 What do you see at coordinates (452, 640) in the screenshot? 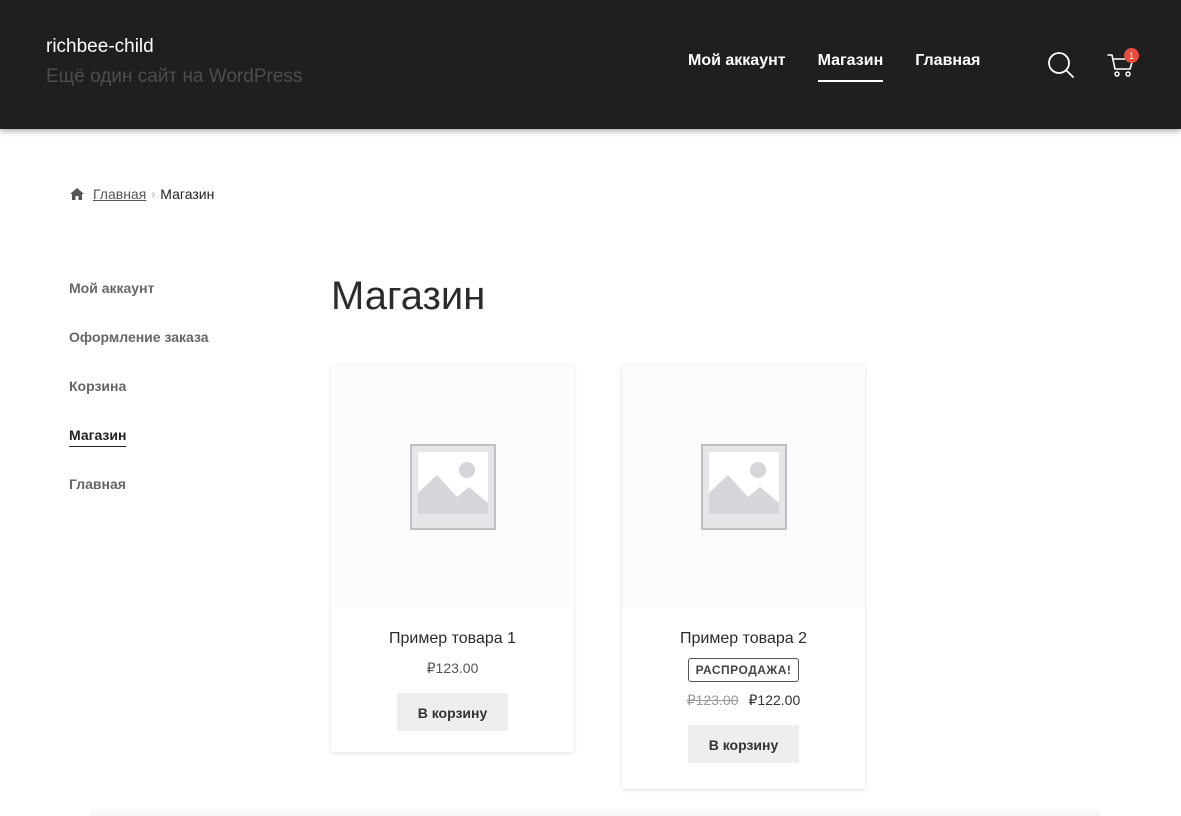
I see `product-title: Пример товара 1` at bounding box center [452, 640].